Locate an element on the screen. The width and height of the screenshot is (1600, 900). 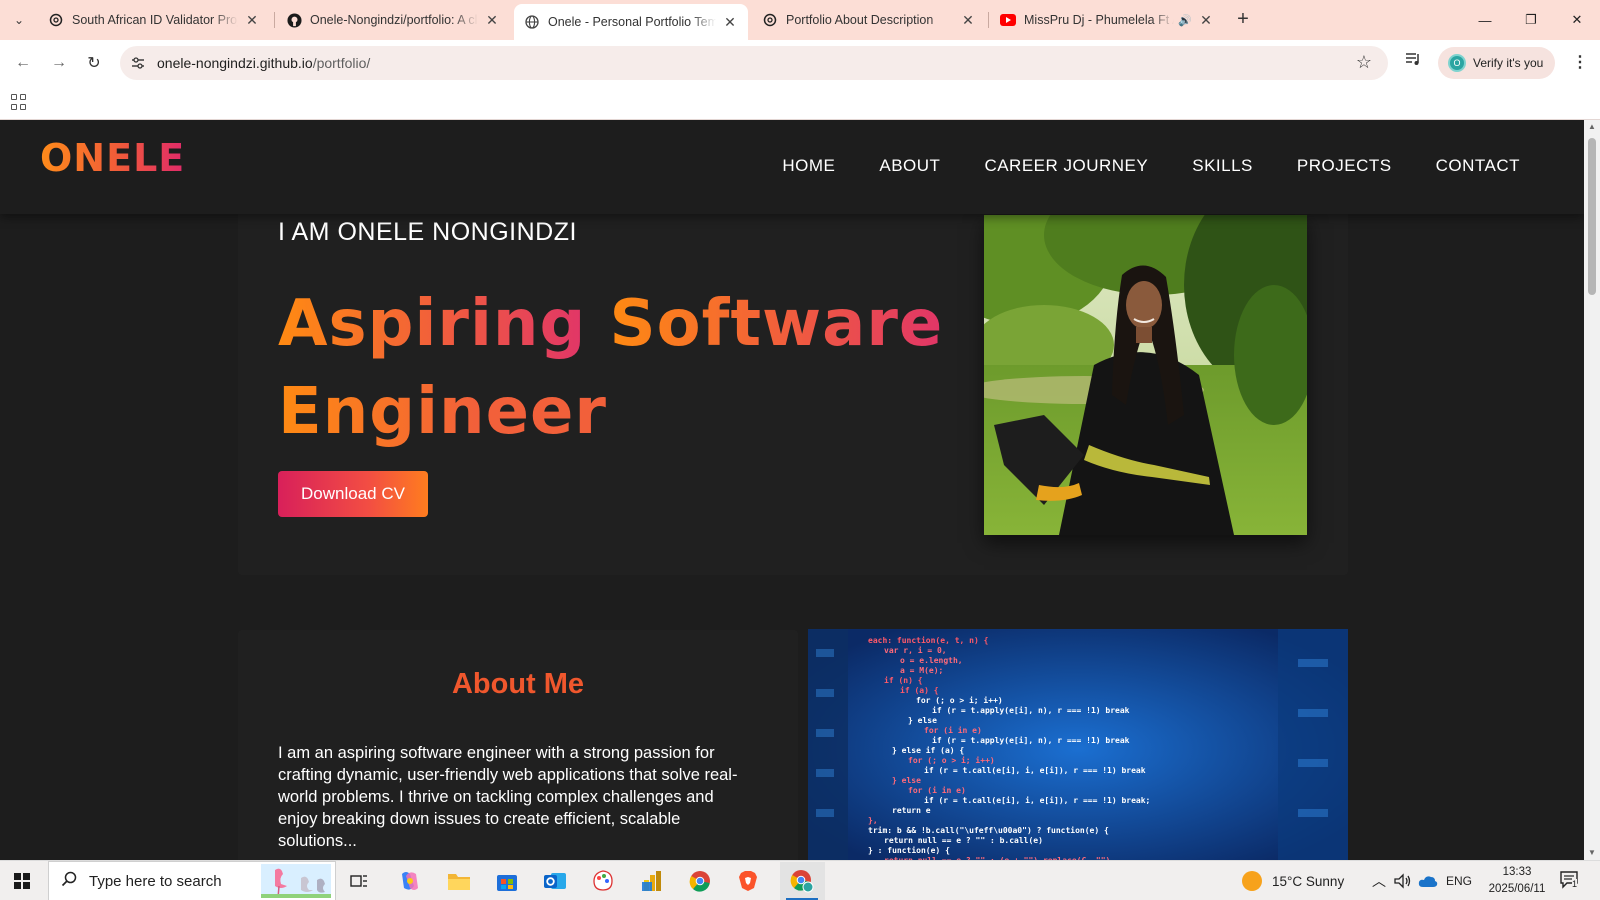
tab-separator is located at coordinates (274, 20).